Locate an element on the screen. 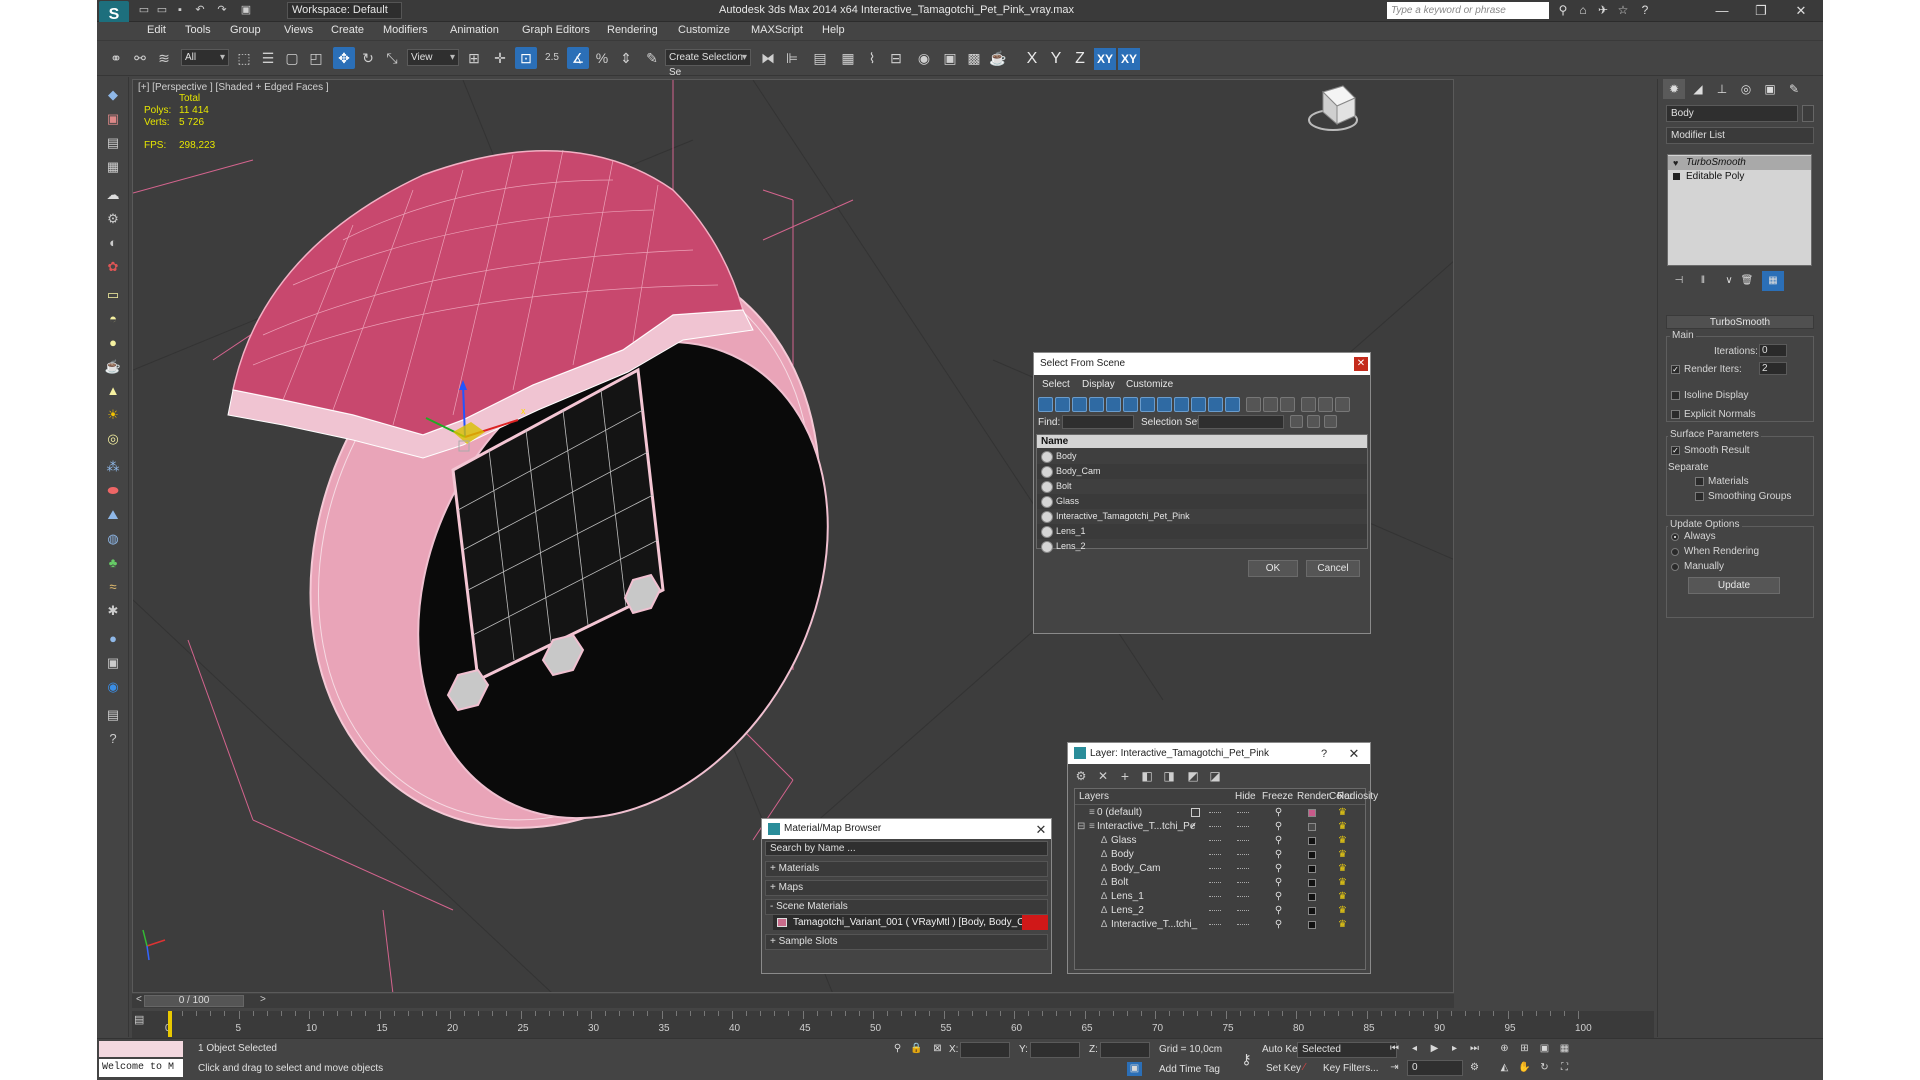  selection-set-dropdown is located at coordinates (1241, 422).